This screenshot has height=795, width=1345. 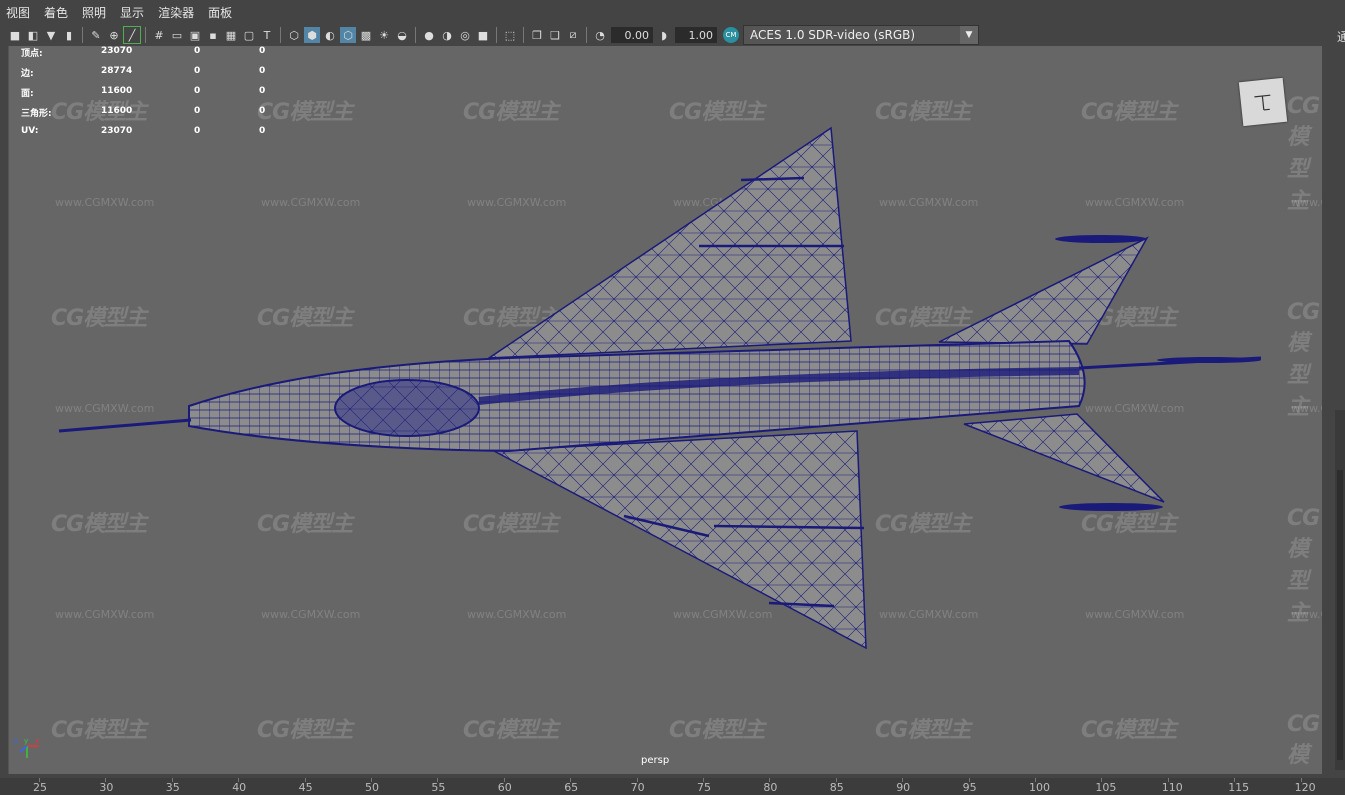 I want to click on axis-label-y: y, so click(x=26, y=741).